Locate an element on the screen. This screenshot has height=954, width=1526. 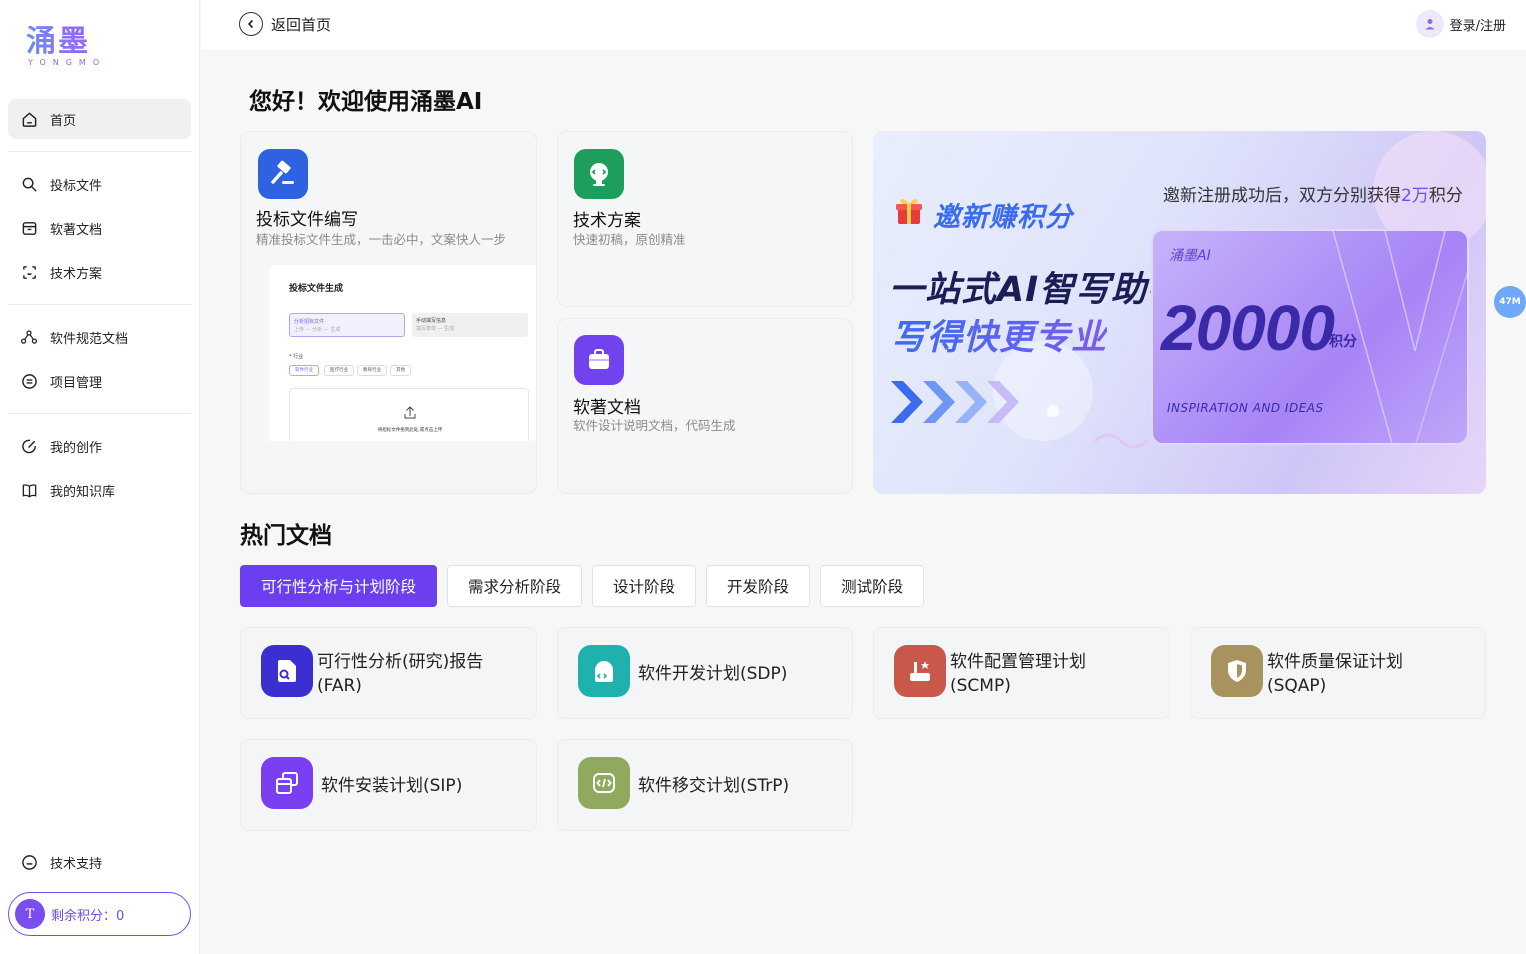
ticket-slogan: INSPIRATION AND IDEAS is located at coordinates (1245, 408).